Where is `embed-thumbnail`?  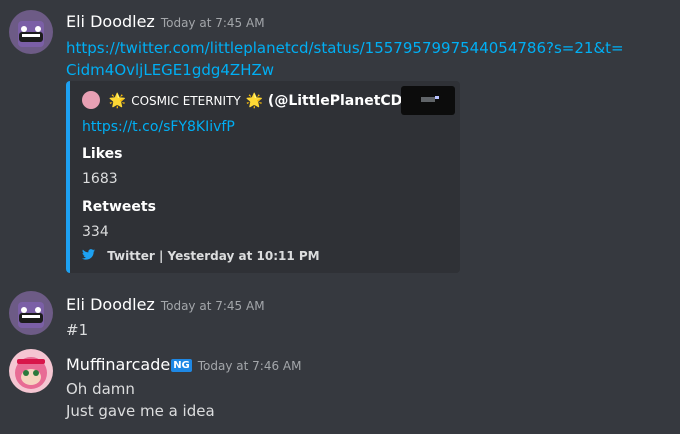 embed-thumbnail is located at coordinates (428, 100).